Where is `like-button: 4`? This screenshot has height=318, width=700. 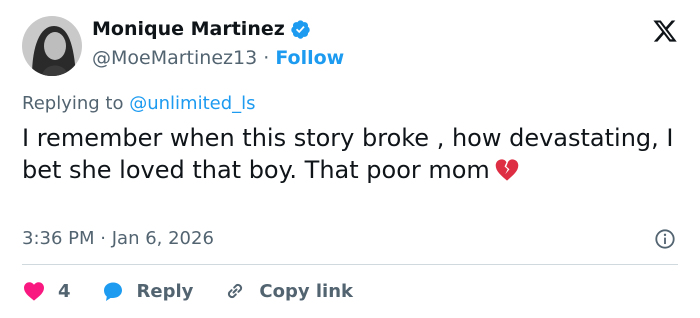 like-button: 4 is located at coordinates (46, 291).